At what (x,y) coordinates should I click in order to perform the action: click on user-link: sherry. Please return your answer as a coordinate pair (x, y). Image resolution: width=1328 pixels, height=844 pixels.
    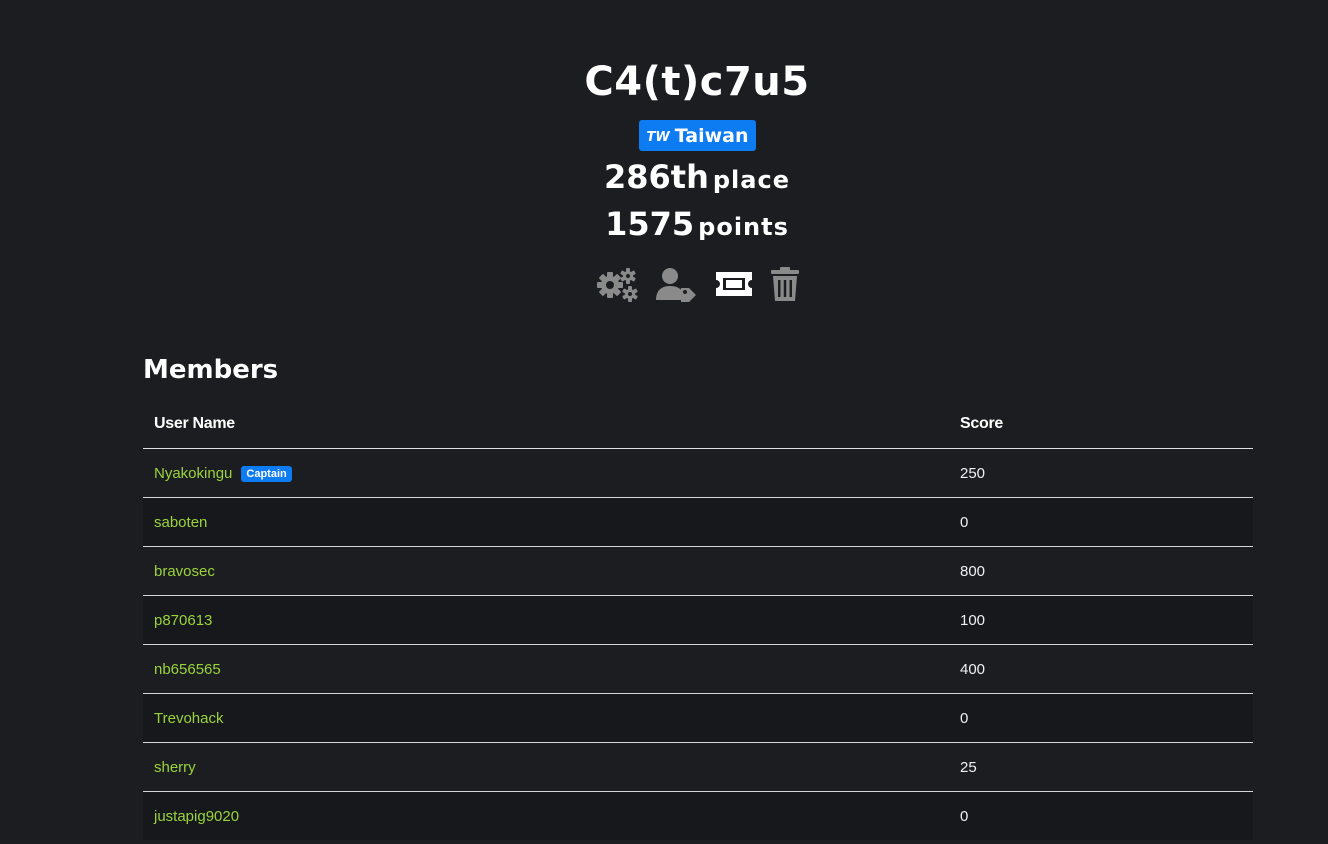
    Looking at the image, I should click on (175, 767).